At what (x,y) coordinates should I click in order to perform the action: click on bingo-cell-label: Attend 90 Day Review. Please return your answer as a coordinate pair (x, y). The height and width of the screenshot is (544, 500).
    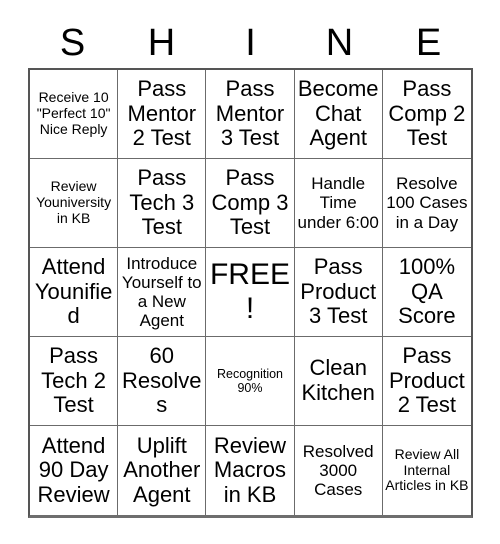
    Looking at the image, I should click on (73, 469).